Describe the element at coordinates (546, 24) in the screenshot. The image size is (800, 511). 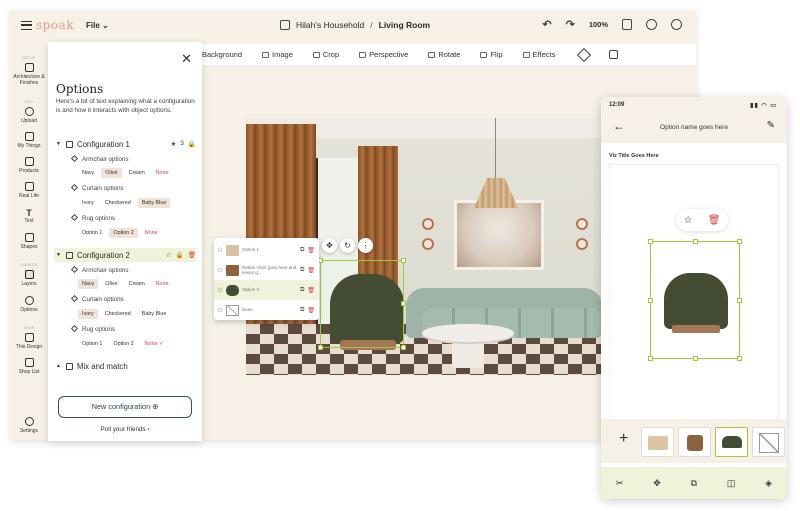
I see `undo-icon: ↶` at that location.